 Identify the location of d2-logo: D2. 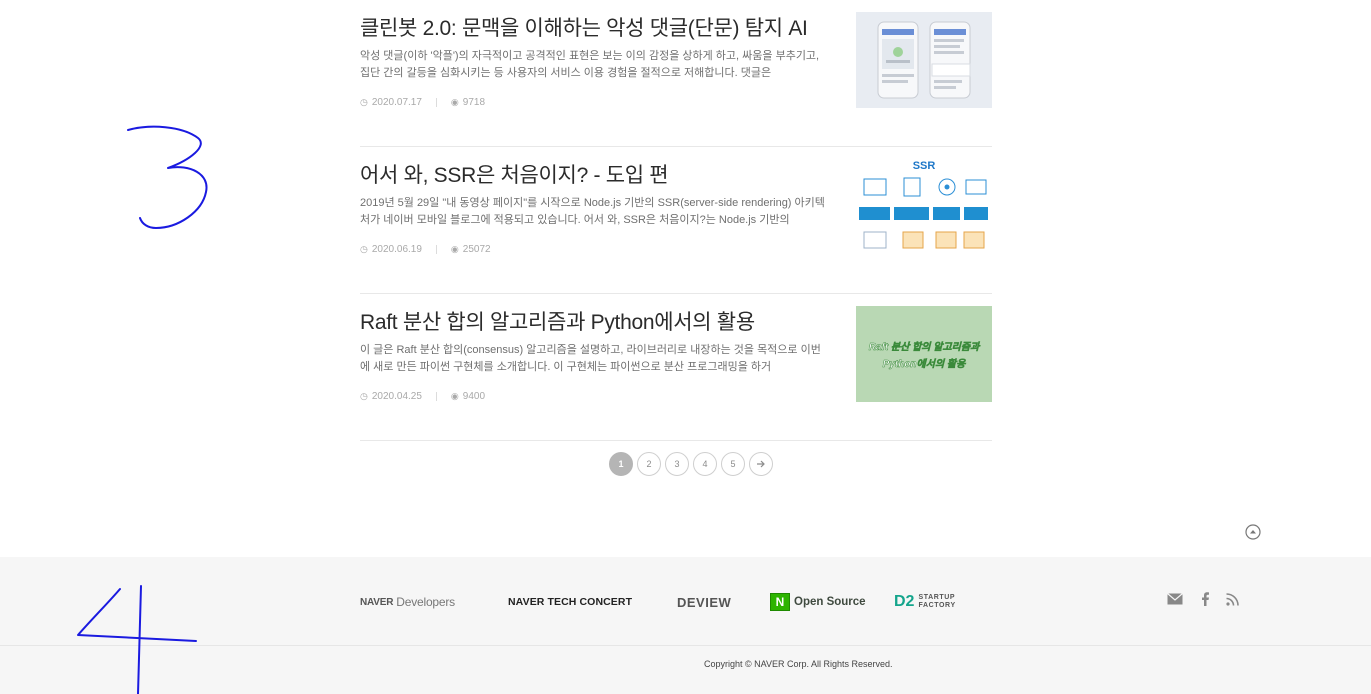
(904, 601).